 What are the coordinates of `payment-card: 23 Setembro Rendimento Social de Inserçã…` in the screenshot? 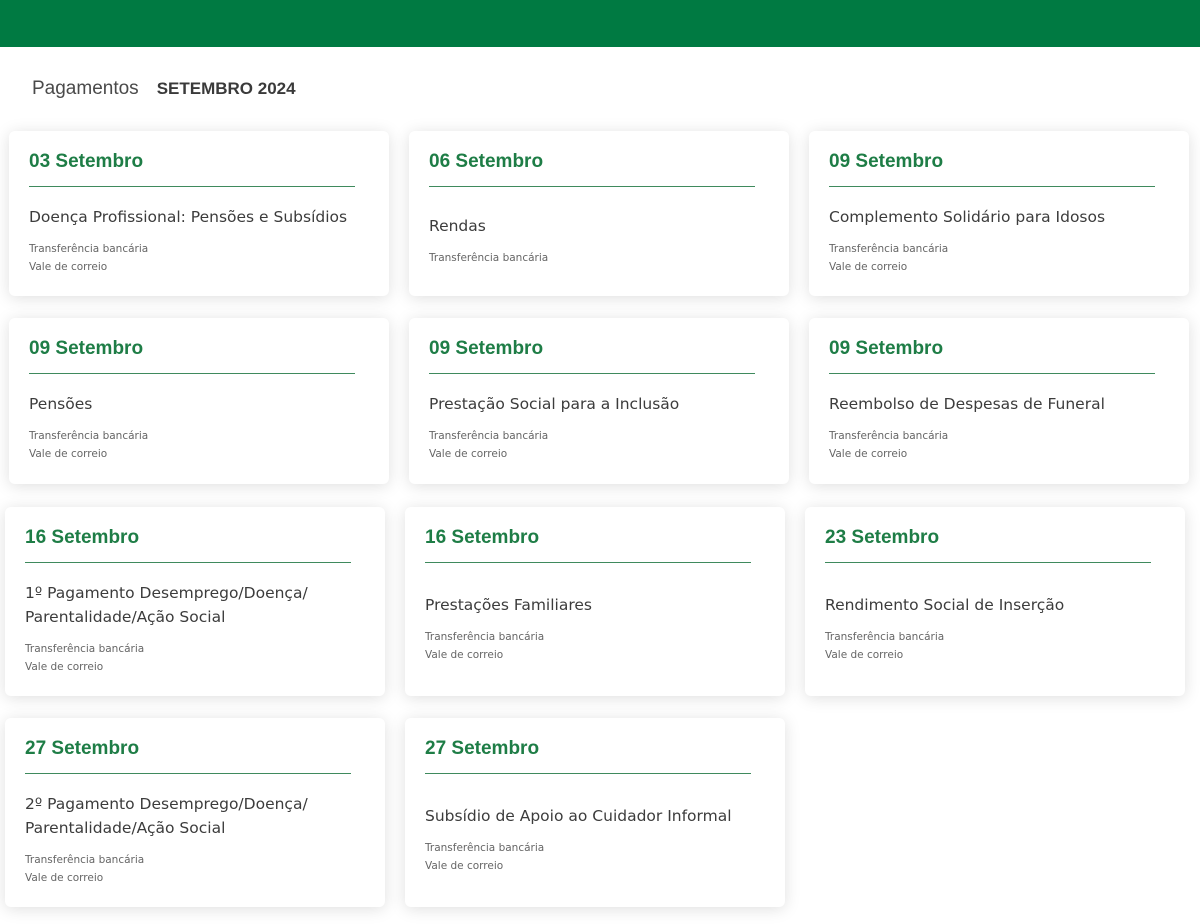 It's located at (995, 601).